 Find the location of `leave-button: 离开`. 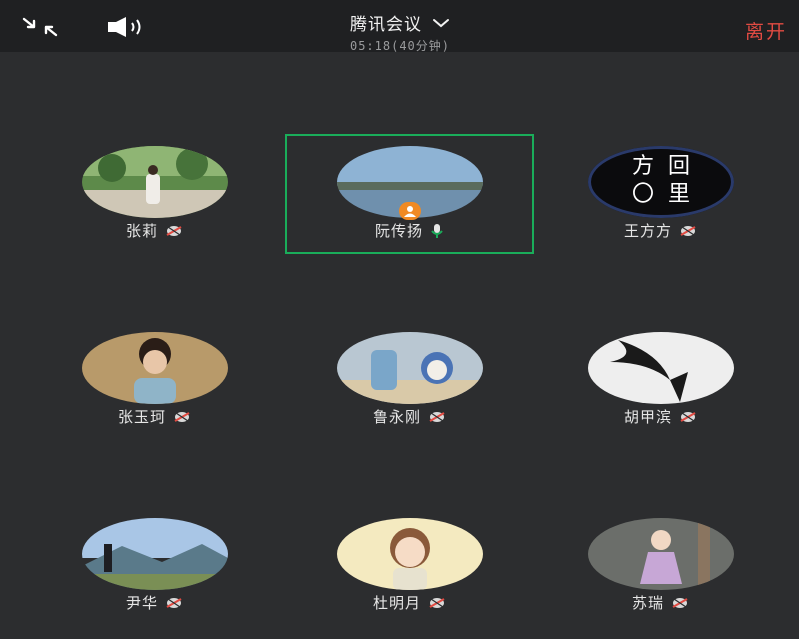

leave-button: 离开 is located at coordinates (766, 30).